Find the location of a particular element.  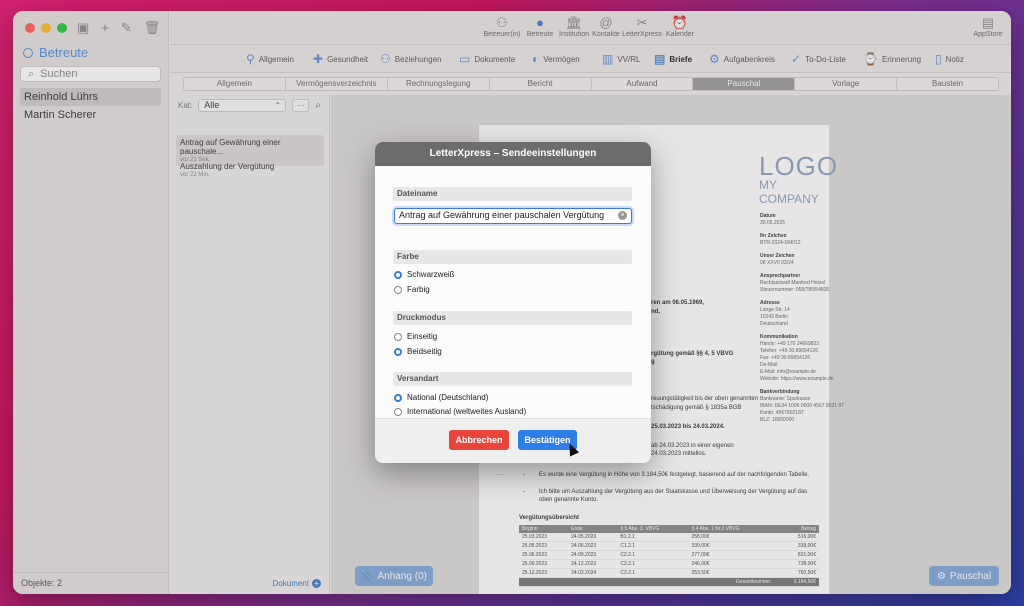

dialog-title: LetterXpress – Sendeeinstellungen is located at coordinates (513, 154).